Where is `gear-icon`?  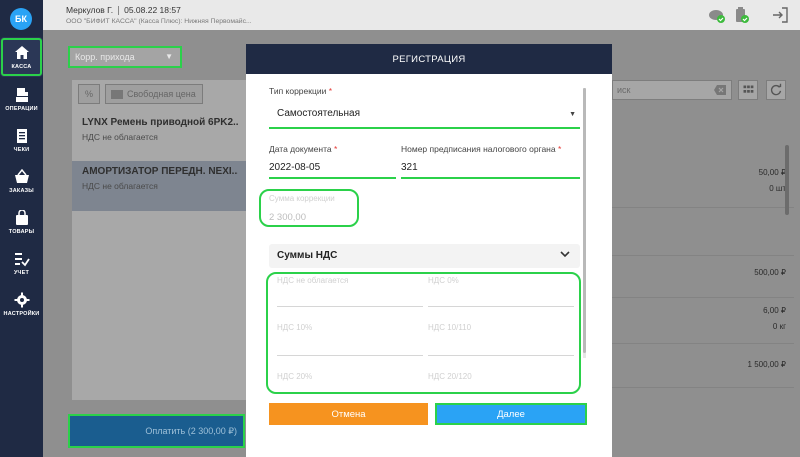 gear-icon is located at coordinates (21, 299).